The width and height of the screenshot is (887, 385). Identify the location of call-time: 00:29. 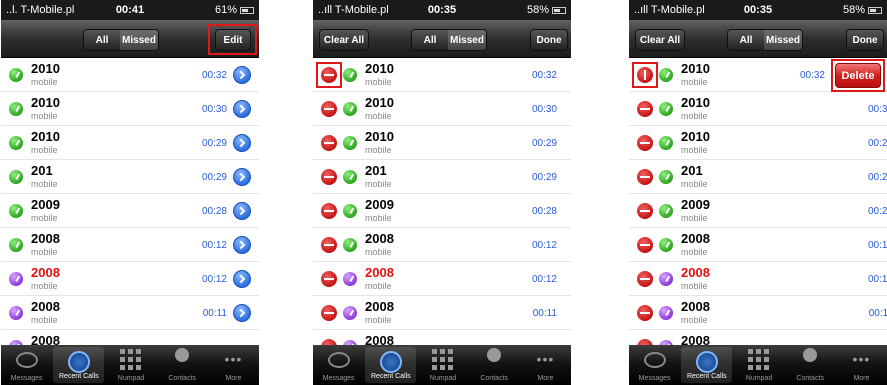
(544, 177).